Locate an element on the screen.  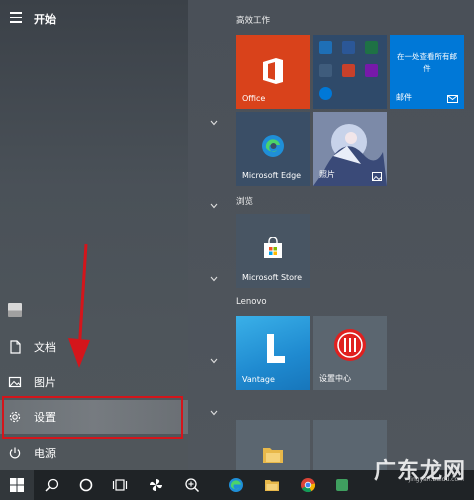
lenovo-vantage-tile: Vantage is located at coordinates (273, 353).